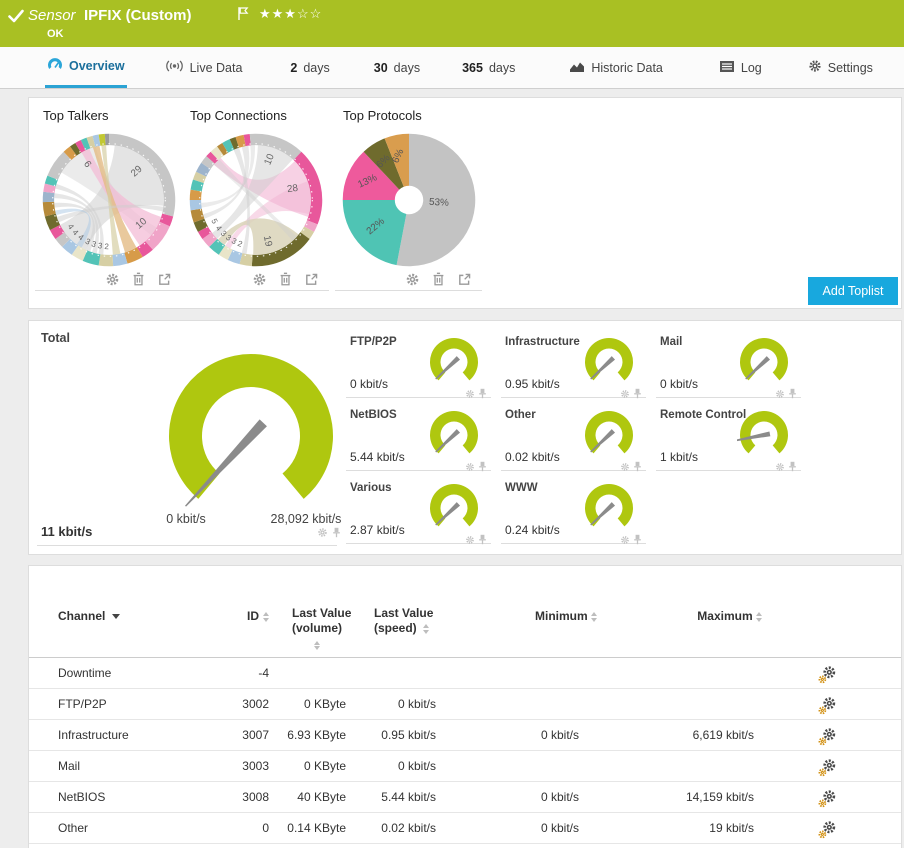 Image resolution: width=904 pixels, height=848 pixels. Describe the element at coordinates (55, 34) in the screenshot. I see `sensor-status-text: OK` at that location.